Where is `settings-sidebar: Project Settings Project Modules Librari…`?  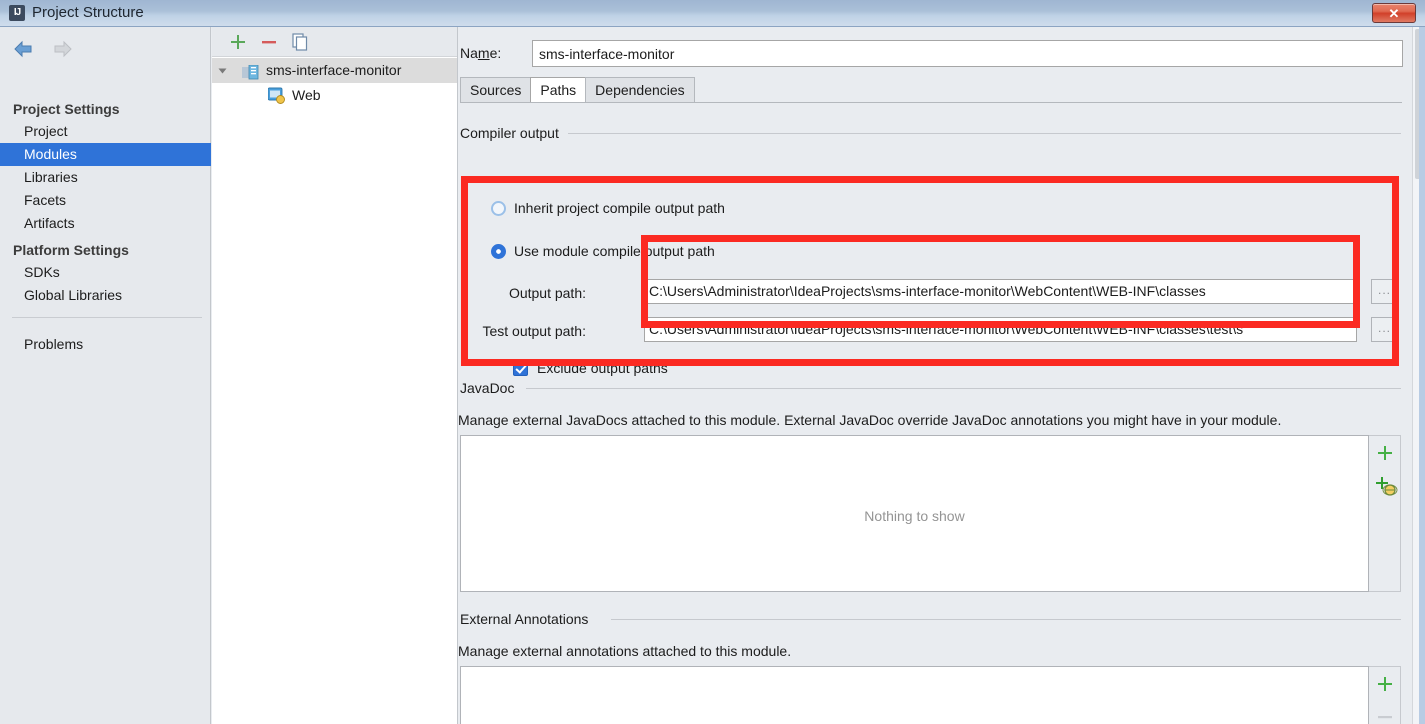 settings-sidebar: Project Settings Project Modules Librari… is located at coordinates (105, 375).